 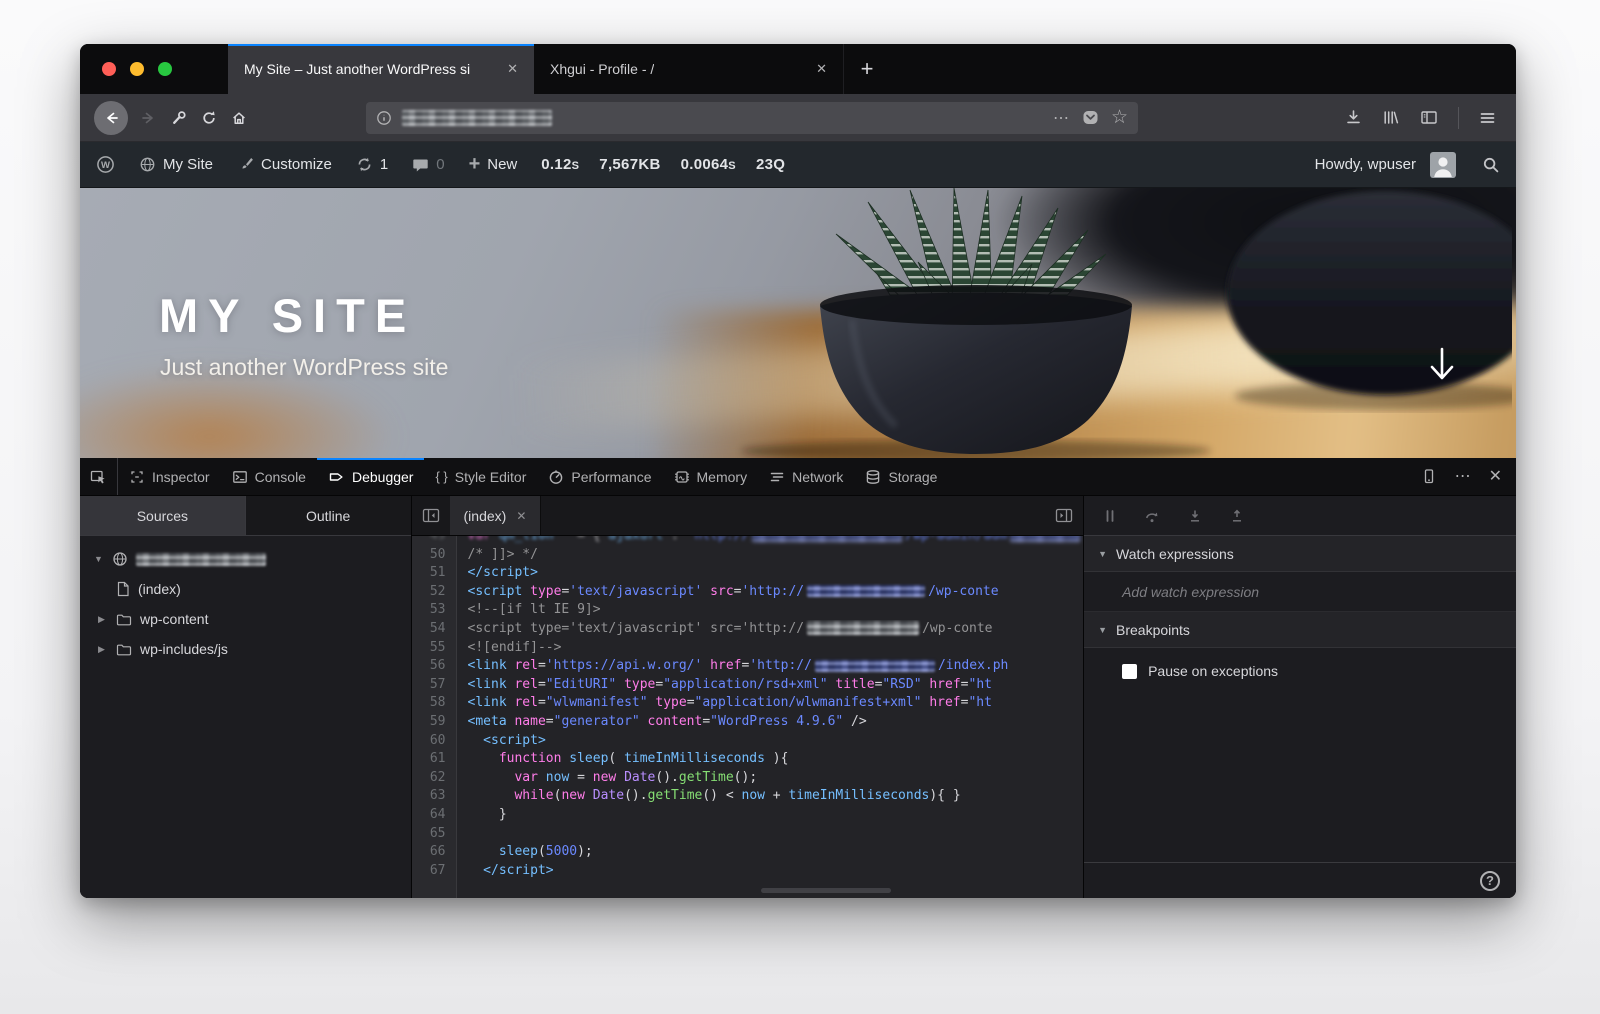 What do you see at coordinates (1442, 366) in the screenshot?
I see `scroll-down-arrow-icon` at bounding box center [1442, 366].